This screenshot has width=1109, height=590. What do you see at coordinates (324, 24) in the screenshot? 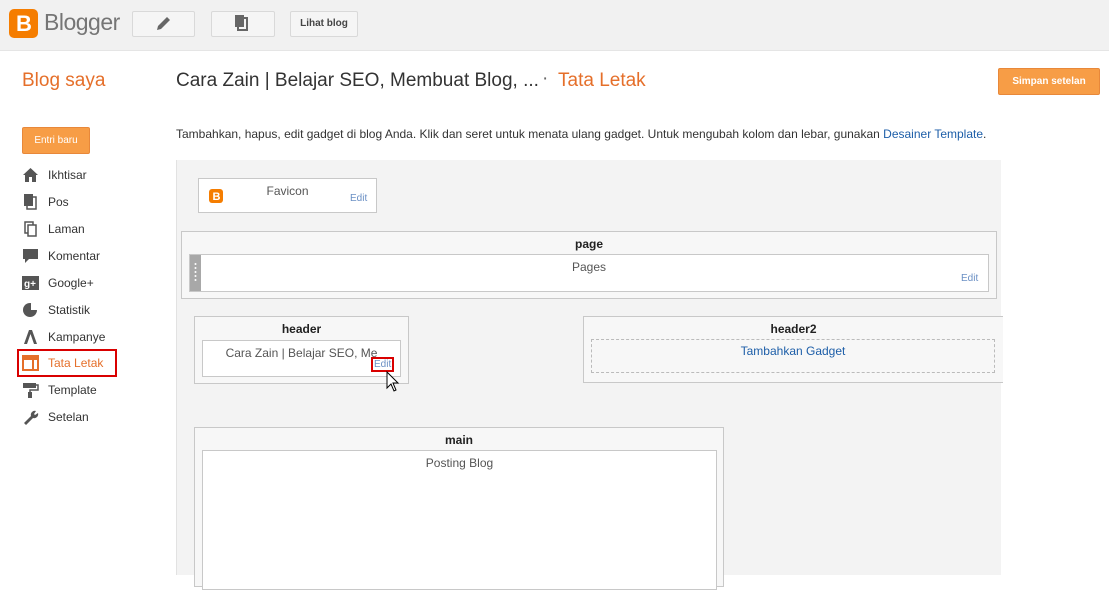
I see `view-blog-button: Lihat blog` at bounding box center [324, 24].